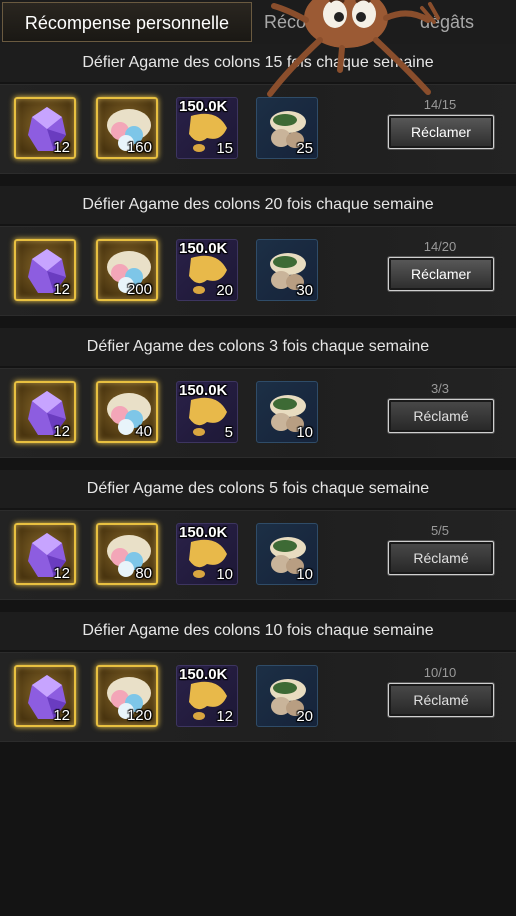 This screenshot has height=916, width=516. I want to click on ant-mascot-icon, so click(353, 48).